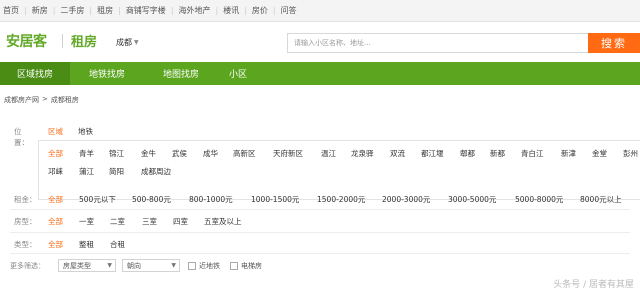 Image resolution: width=640 pixels, height=293 pixels. What do you see at coordinates (532, 153) in the screenshot?
I see `district-qingbaijiang: 青白江` at bounding box center [532, 153].